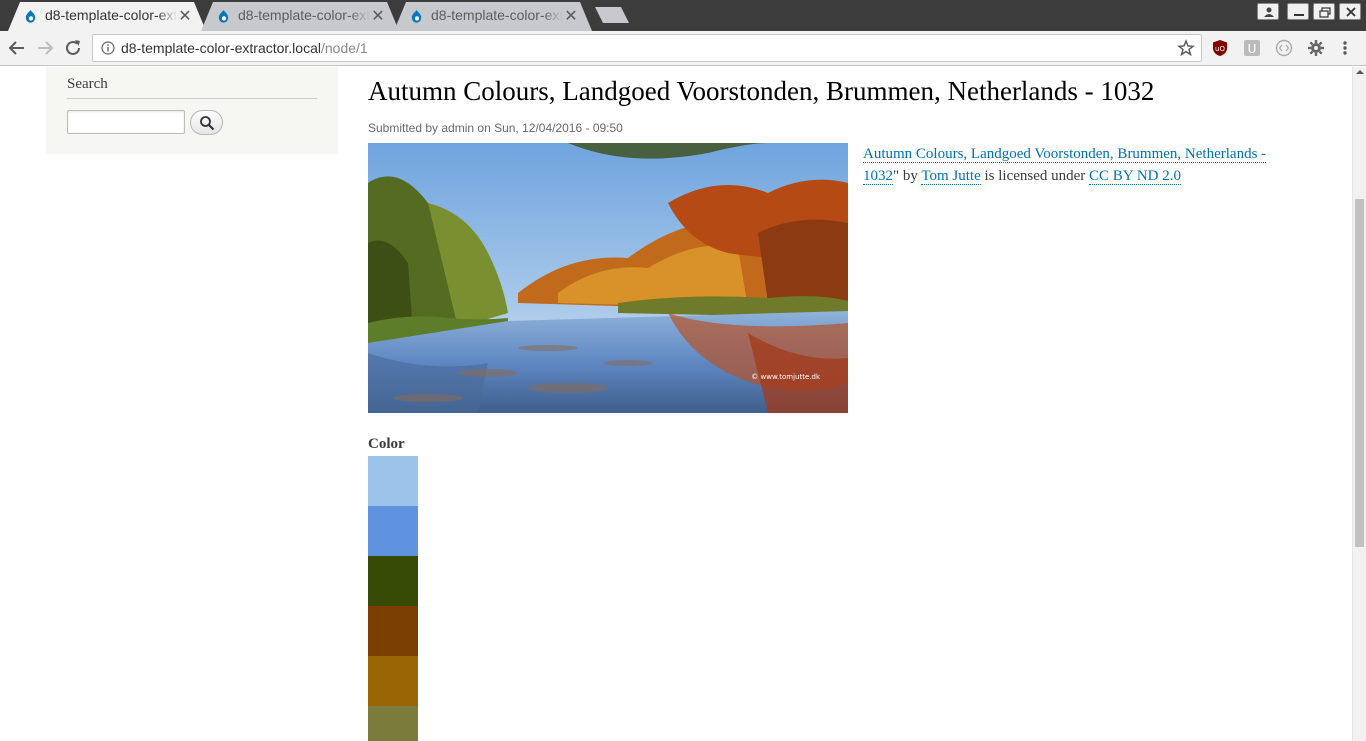  I want to click on color-field-label: Color, so click(386, 444).